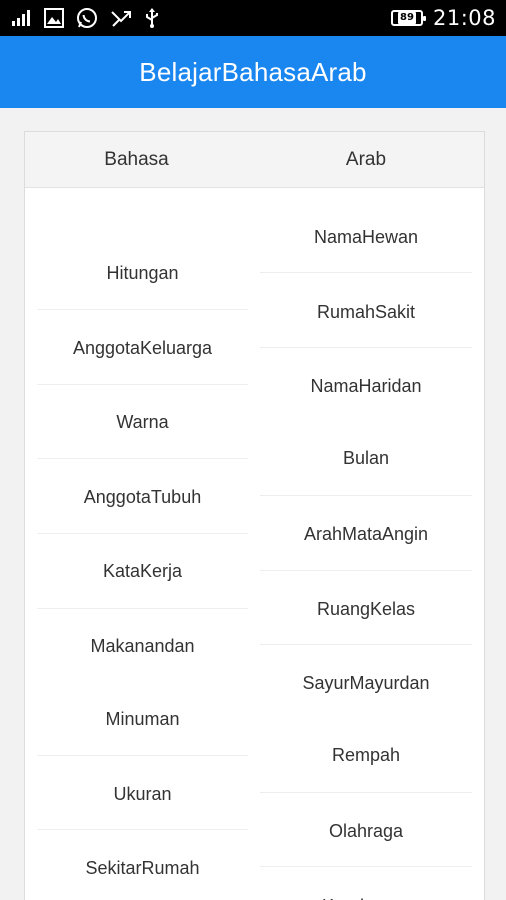 The height and width of the screenshot is (900, 506). Describe the element at coordinates (254, 160) in the screenshot. I see `table-header: Bahasa Arab` at that location.